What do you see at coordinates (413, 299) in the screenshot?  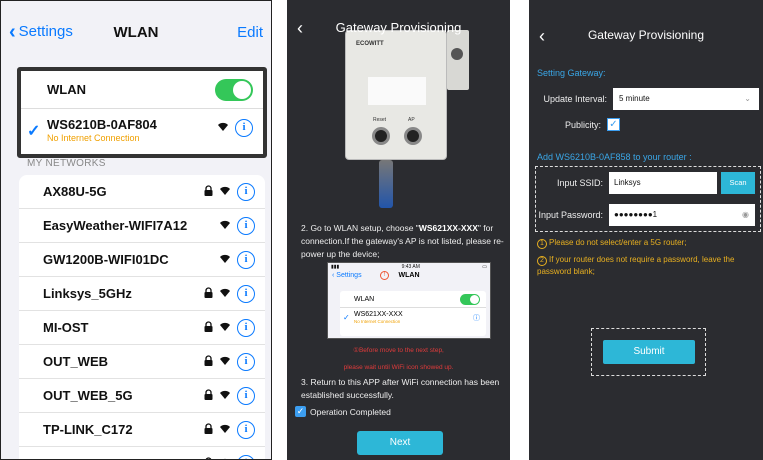 I see `mini-wlan-row: WLAN` at bounding box center [413, 299].